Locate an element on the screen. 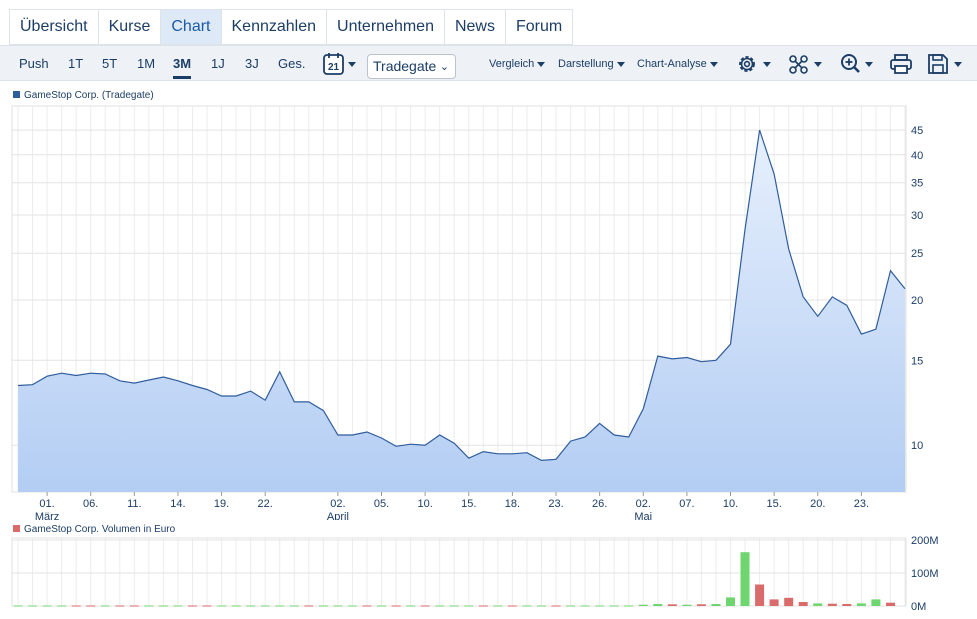 Image resolution: width=977 pixels, height=619 pixels. range-1: 1T is located at coordinates (75, 64).